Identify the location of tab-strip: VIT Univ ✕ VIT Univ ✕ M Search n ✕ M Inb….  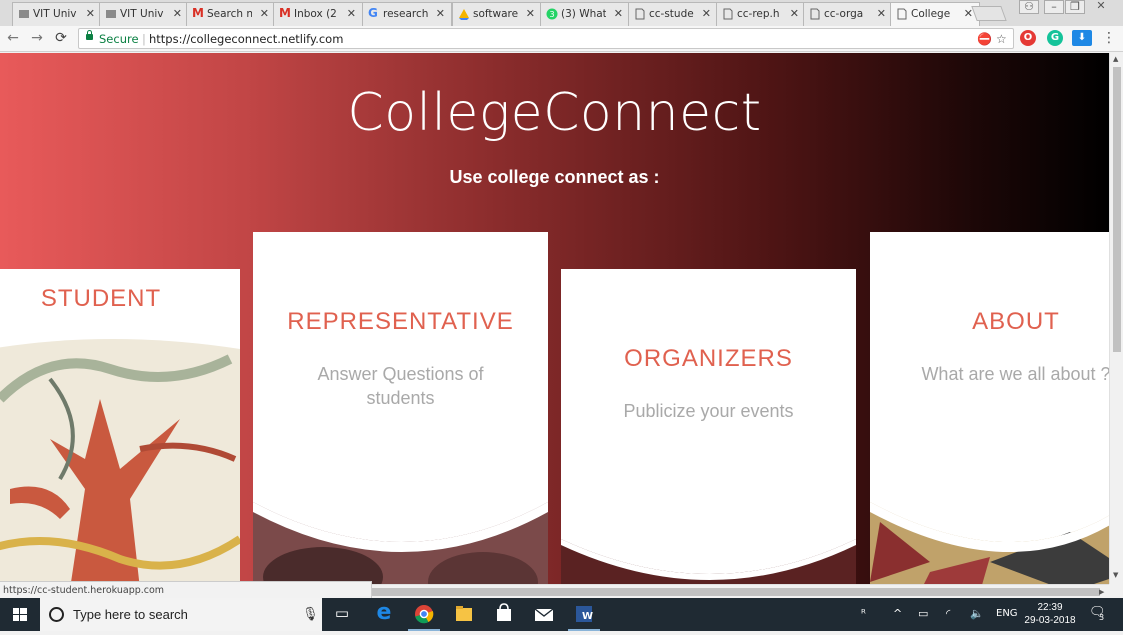
(561, 13).